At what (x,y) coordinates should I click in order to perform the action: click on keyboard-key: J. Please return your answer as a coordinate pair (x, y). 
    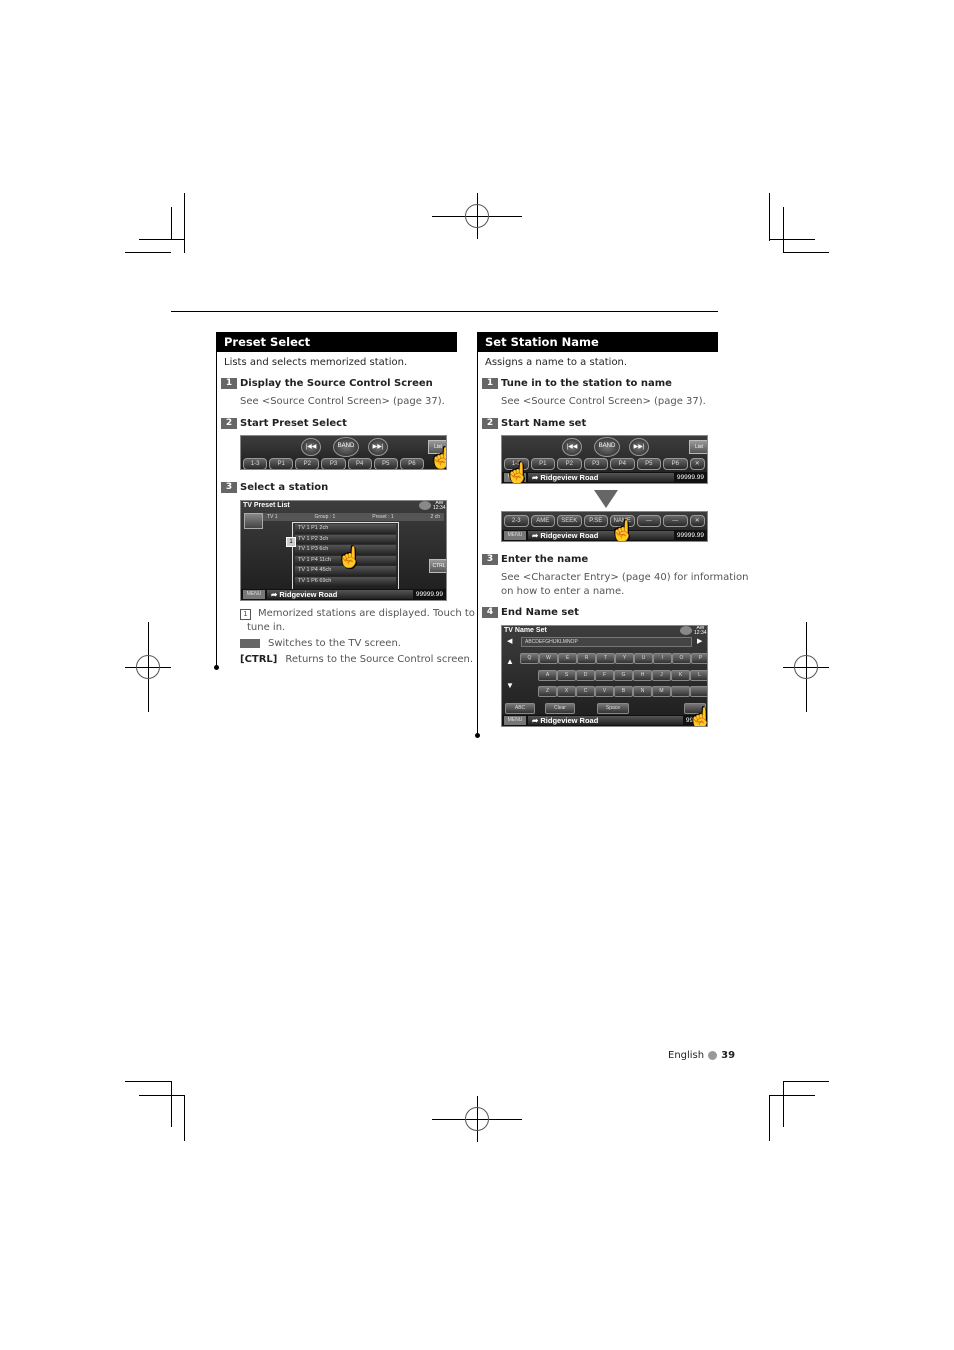
    Looking at the image, I should click on (661, 675).